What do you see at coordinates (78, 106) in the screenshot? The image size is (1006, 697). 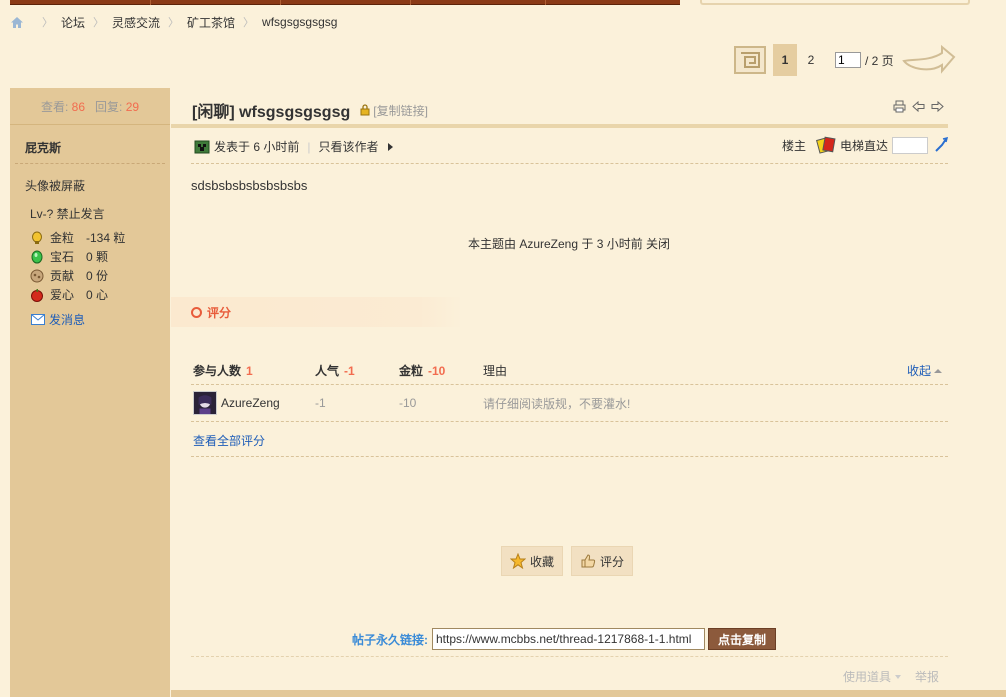 I see `views-count: 86` at bounding box center [78, 106].